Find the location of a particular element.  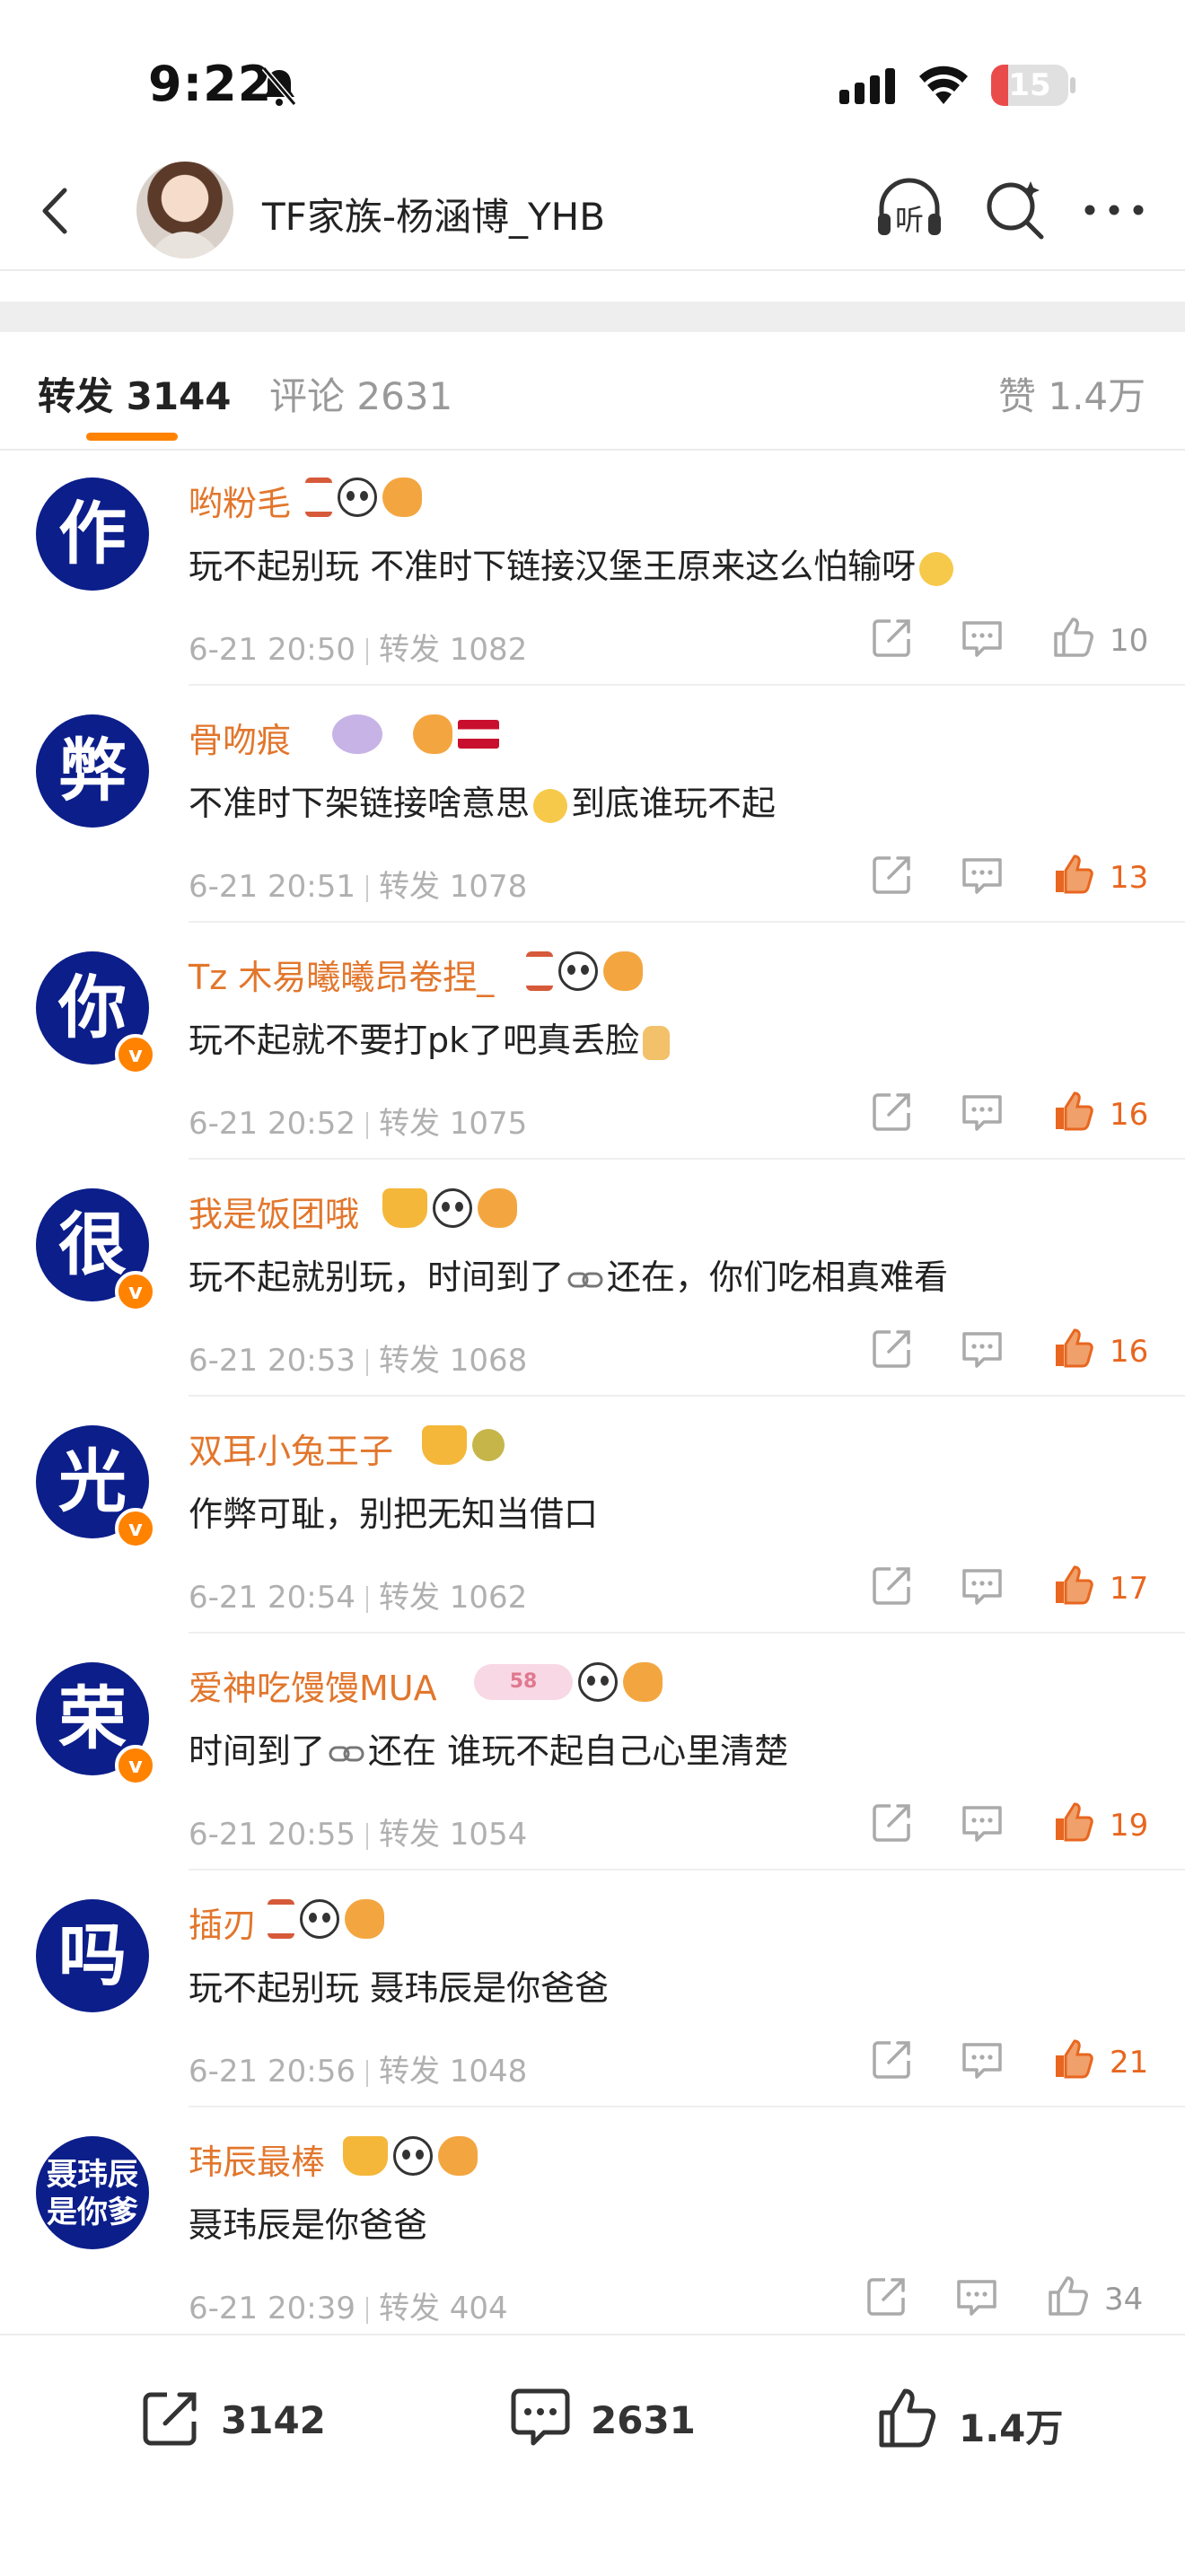

like-count: 10 is located at coordinates (1129, 641).